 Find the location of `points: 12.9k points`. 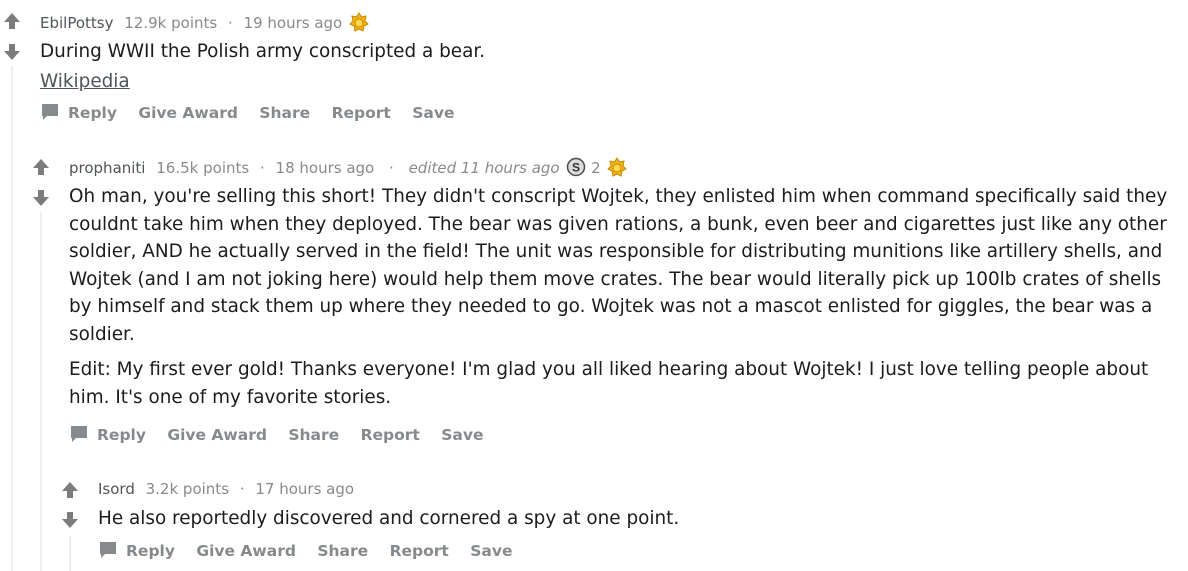

points: 12.9k points is located at coordinates (171, 23).